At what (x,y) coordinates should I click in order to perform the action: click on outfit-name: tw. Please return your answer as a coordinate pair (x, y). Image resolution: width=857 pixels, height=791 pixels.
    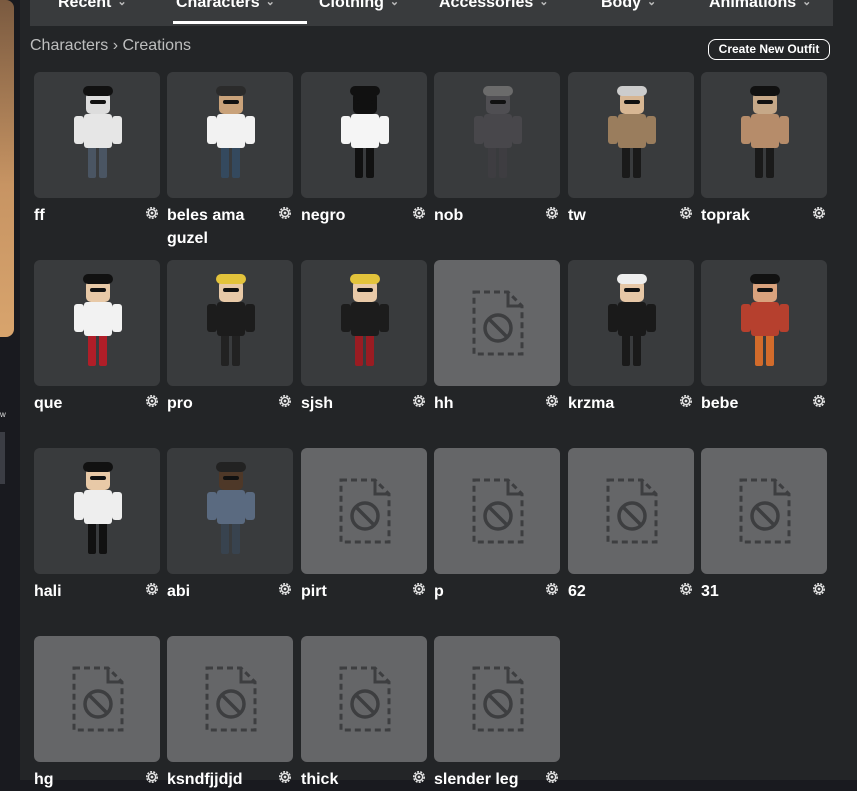
    Looking at the image, I should click on (577, 215).